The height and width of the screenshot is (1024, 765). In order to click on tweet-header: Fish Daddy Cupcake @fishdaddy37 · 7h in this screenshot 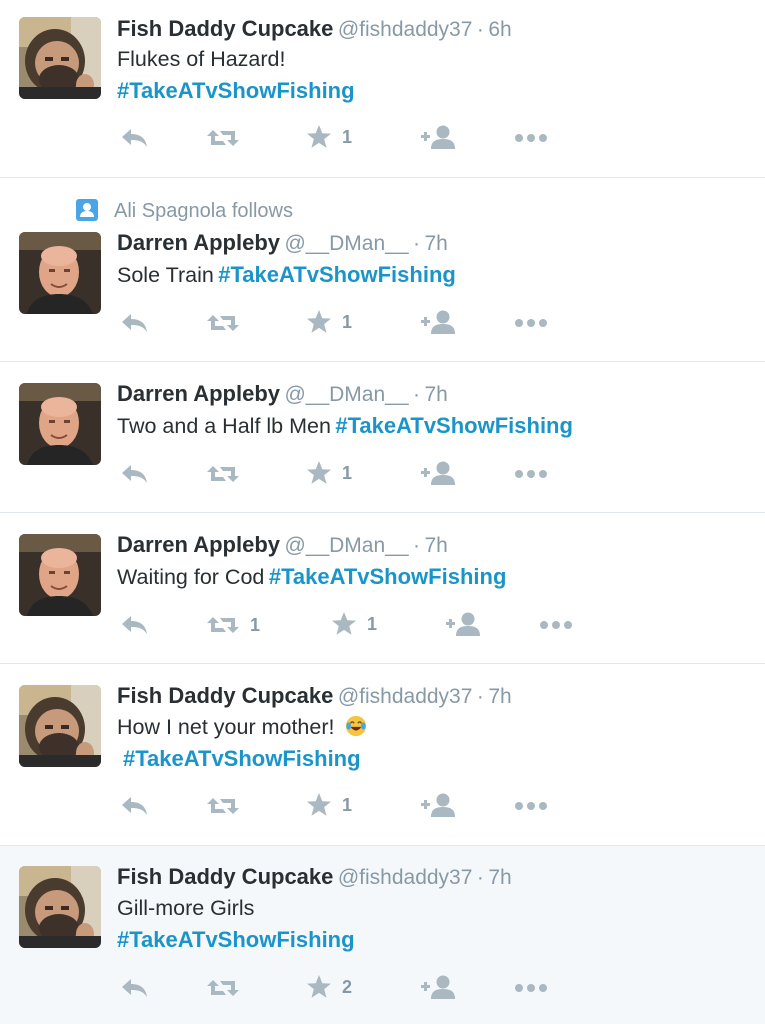, I will do `click(314, 696)`.